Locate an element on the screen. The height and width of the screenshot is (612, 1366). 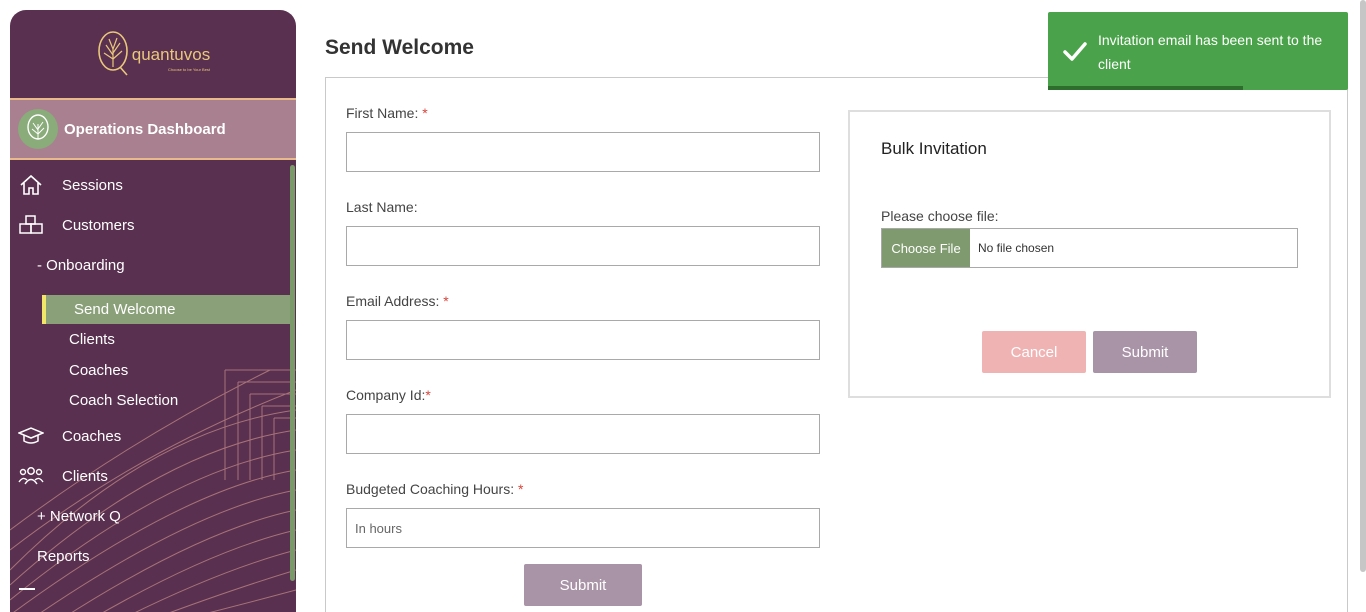
first-name-field is located at coordinates (583, 152).